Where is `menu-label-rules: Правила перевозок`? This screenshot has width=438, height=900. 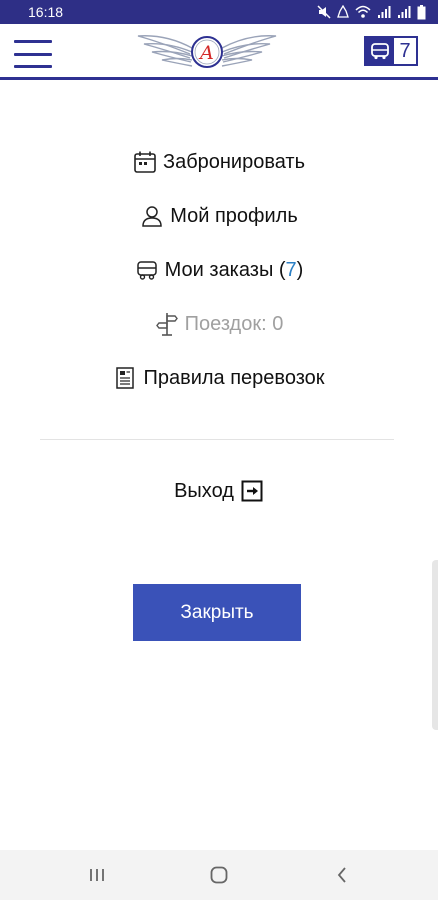 menu-label-rules: Правила перевозок is located at coordinates (234, 377).